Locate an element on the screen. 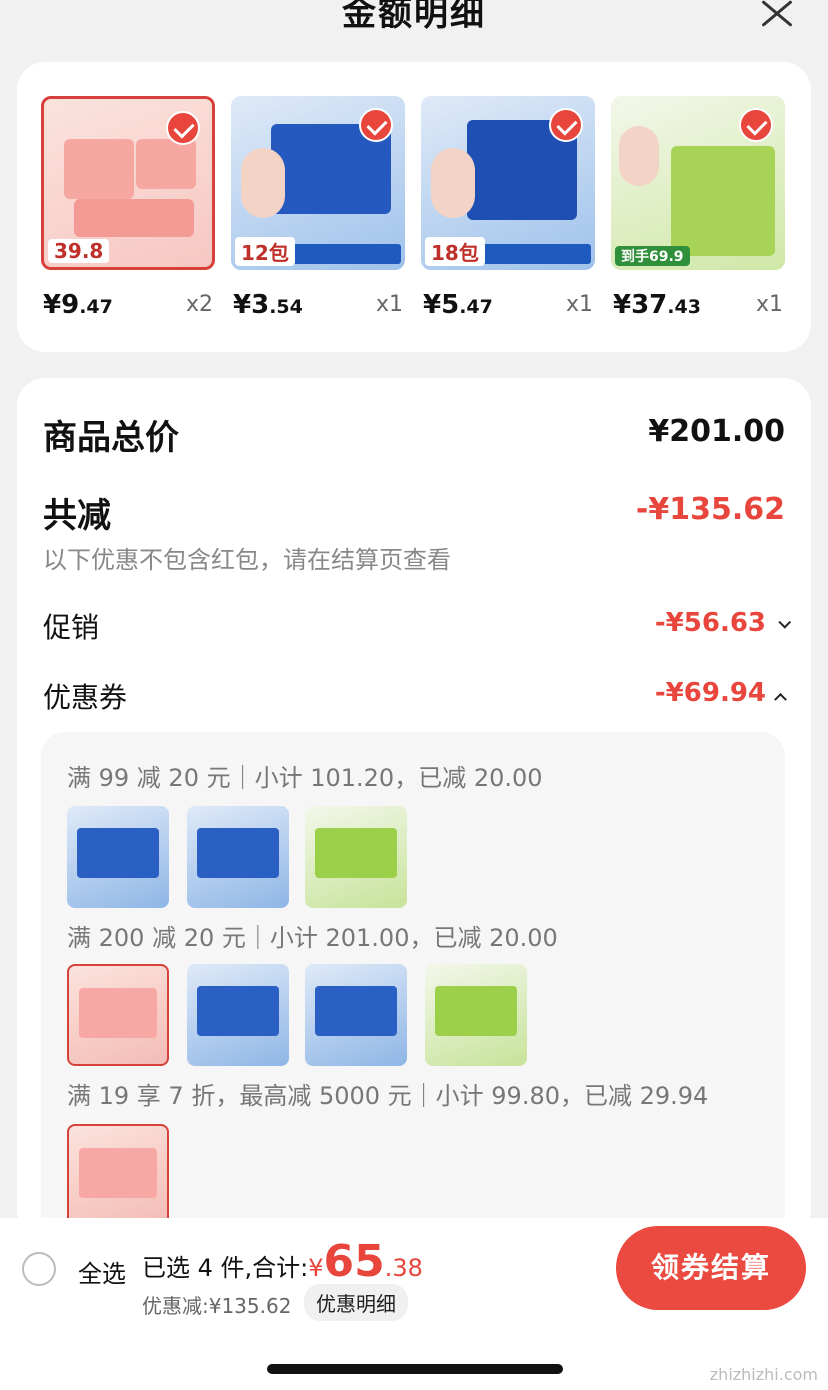 The image size is (828, 1390). home-indicator is located at coordinates (415, 1369).